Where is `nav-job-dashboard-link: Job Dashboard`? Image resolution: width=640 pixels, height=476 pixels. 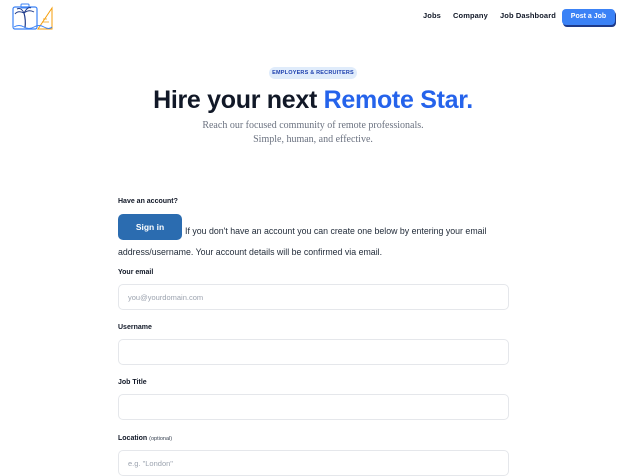
nav-job-dashboard-link: Job Dashboard is located at coordinates (528, 15).